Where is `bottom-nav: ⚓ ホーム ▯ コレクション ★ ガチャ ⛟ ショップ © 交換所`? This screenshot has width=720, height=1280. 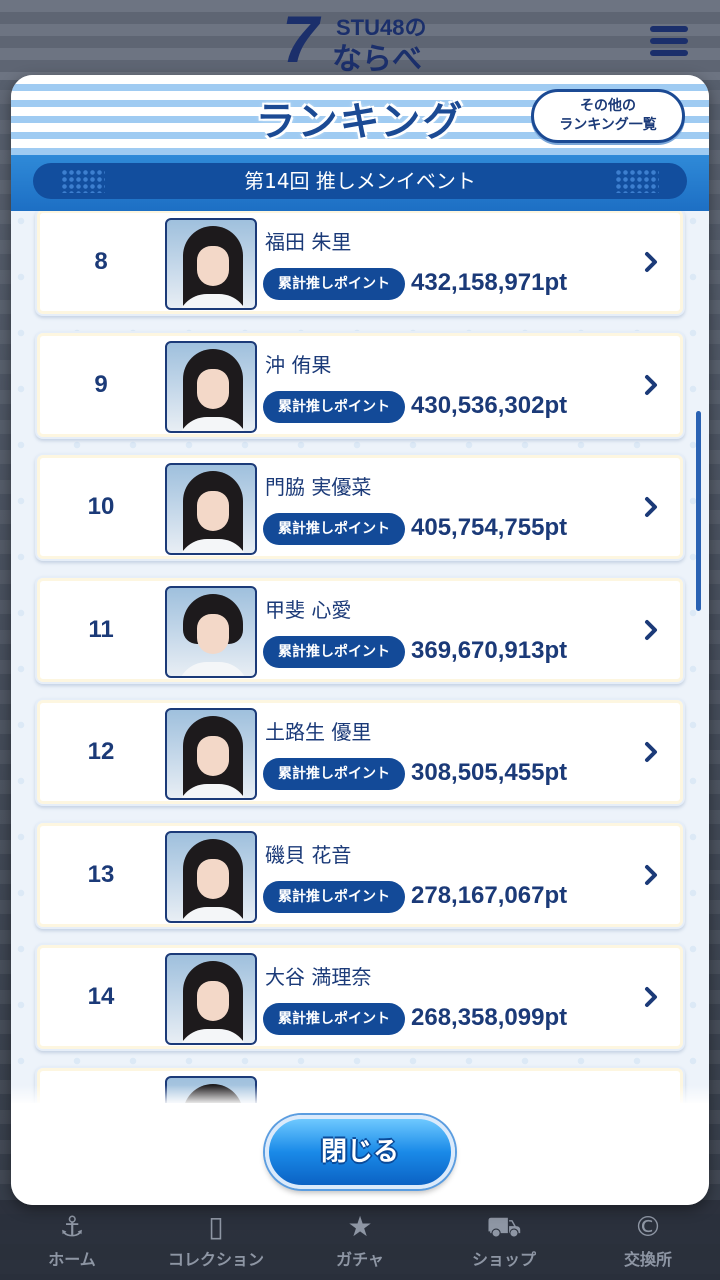 bottom-nav: ⚓ ホーム ▯ コレクション ★ ガチャ ⛟ ショップ © 交換所 is located at coordinates (360, 1240).